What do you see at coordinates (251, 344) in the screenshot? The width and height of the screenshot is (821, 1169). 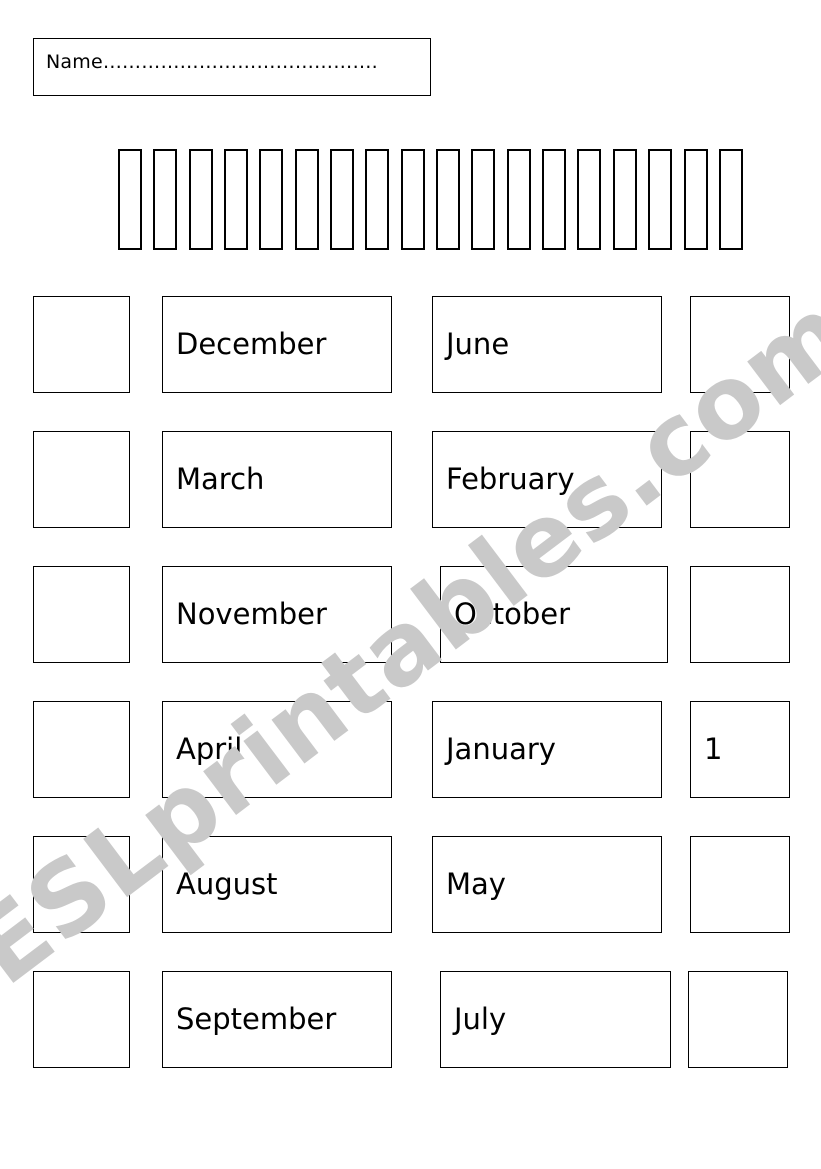 I see `month-card-left-text: December` at bounding box center [251, 344].